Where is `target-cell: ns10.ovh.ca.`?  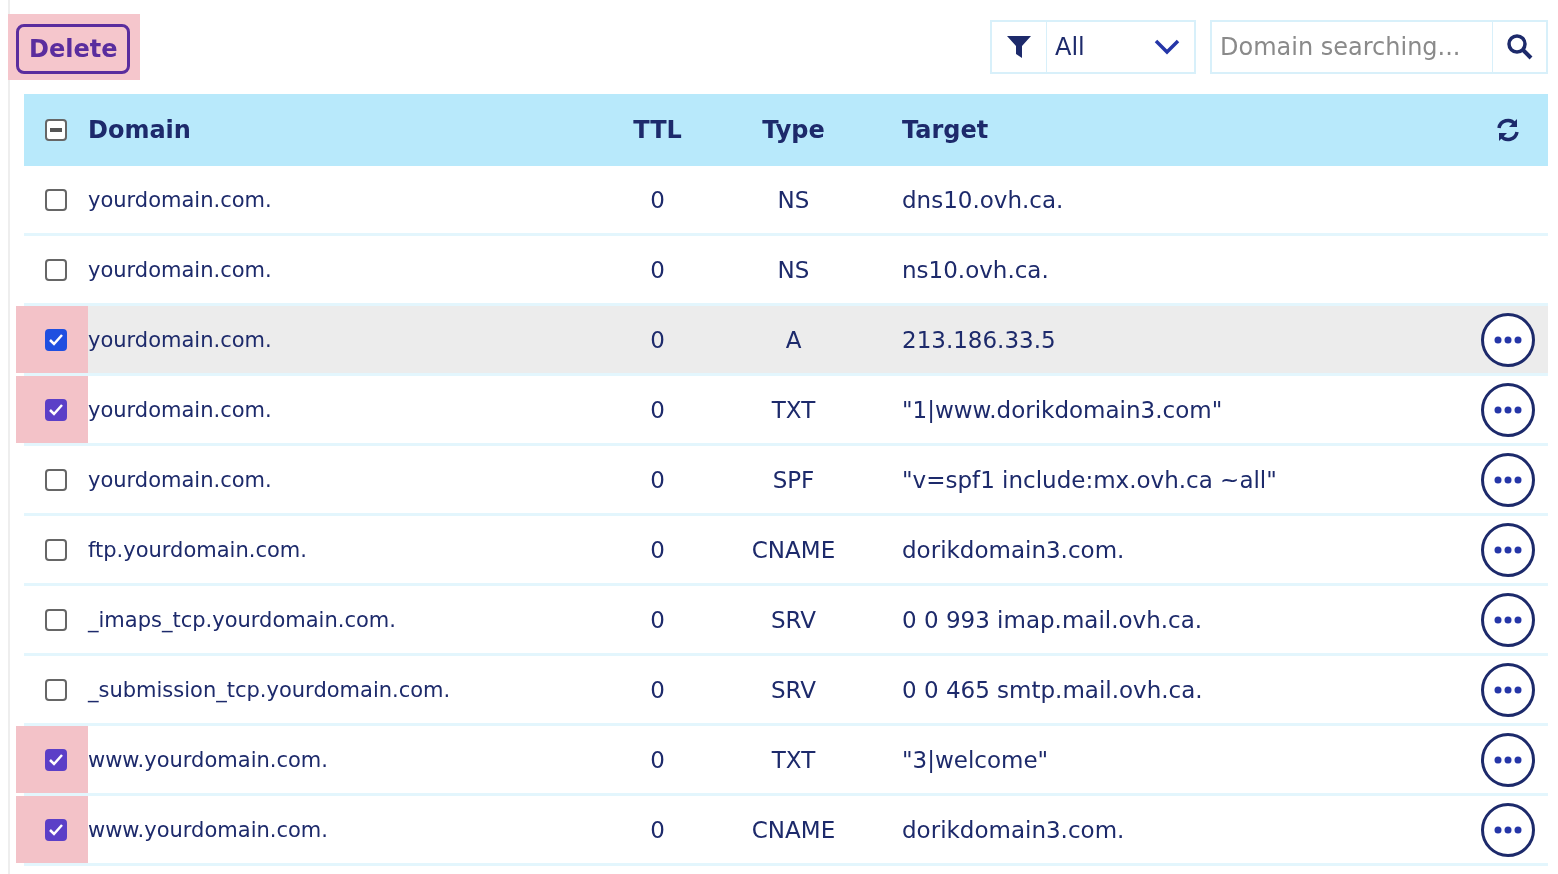 target-cell: ns10.ovh.ca. is located at coordinates (975, 269).